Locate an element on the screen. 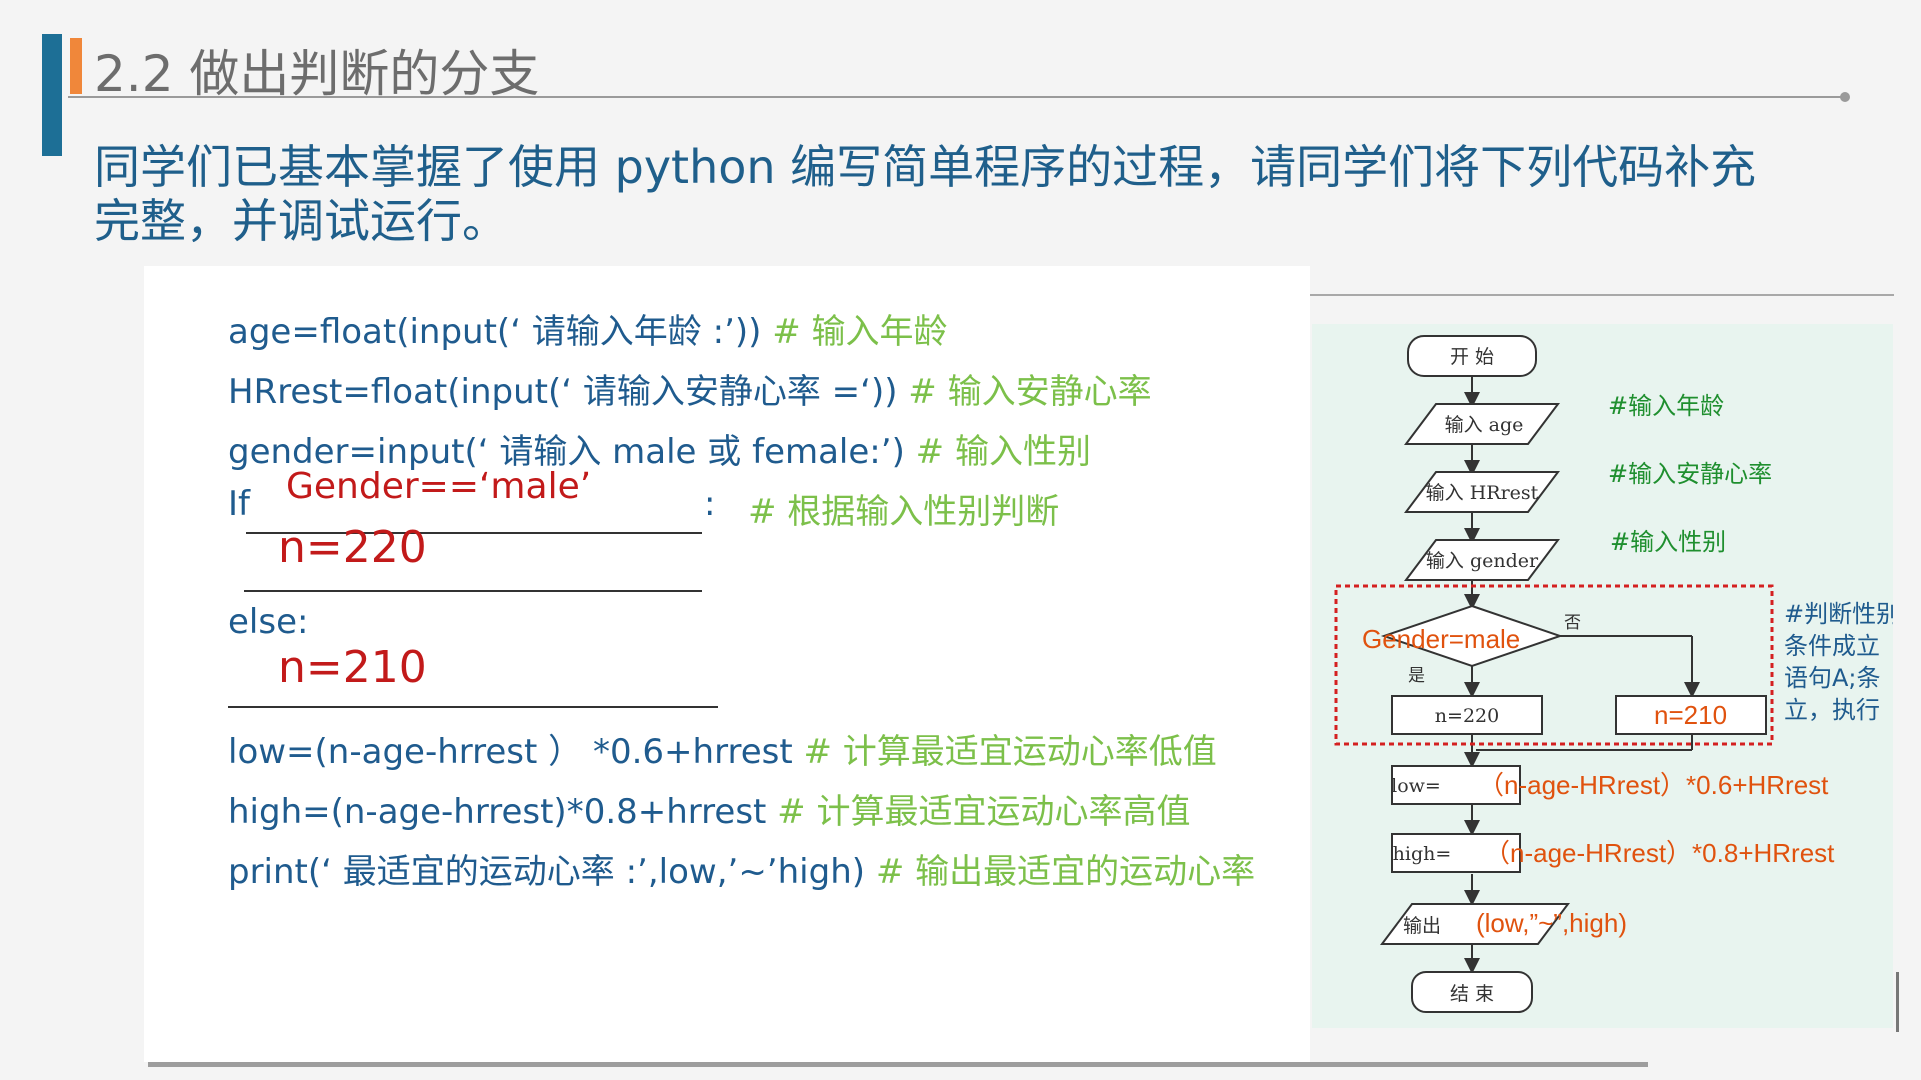 The height and width of the screenshot is (1080, 1921). answer-if-condition: Gender==‘male’ is located at coordinates (439, 486).